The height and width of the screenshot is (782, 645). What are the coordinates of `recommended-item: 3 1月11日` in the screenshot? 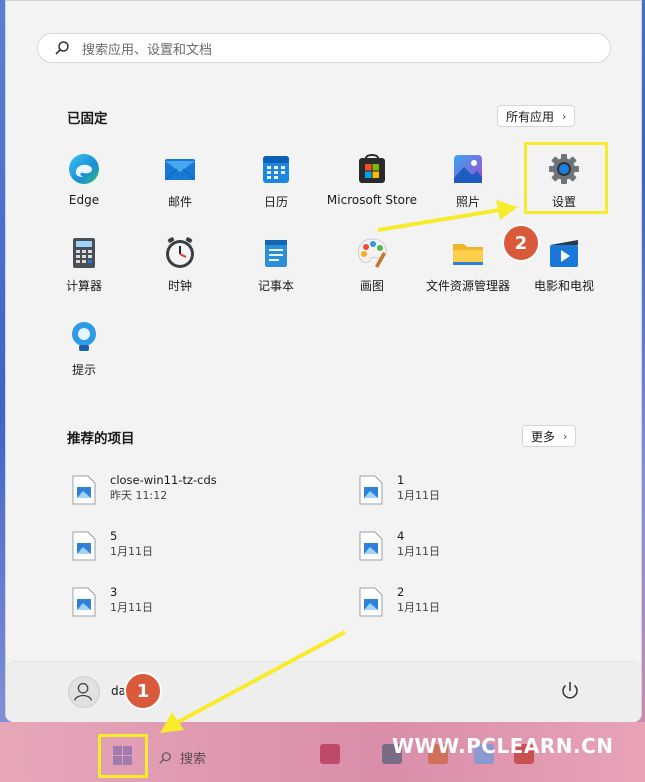 It's located at (112, 601).